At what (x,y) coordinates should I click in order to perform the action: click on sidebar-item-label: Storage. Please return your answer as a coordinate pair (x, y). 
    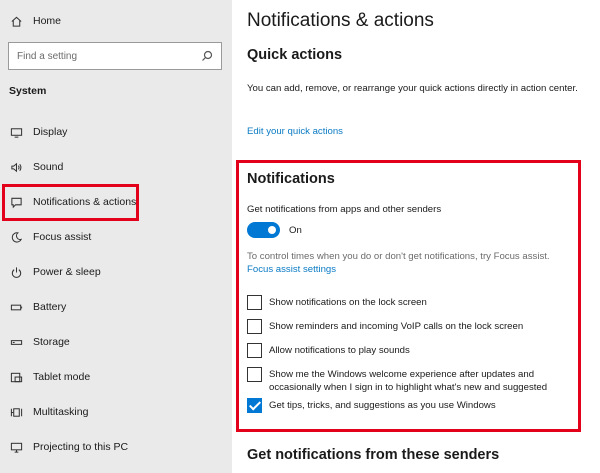
    Looking at the image, I should click on (51, 342).